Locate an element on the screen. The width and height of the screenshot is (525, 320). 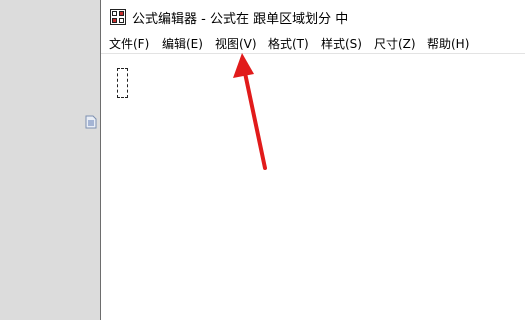
menu-view: 视图(V) is located at coordinates (236, 43).